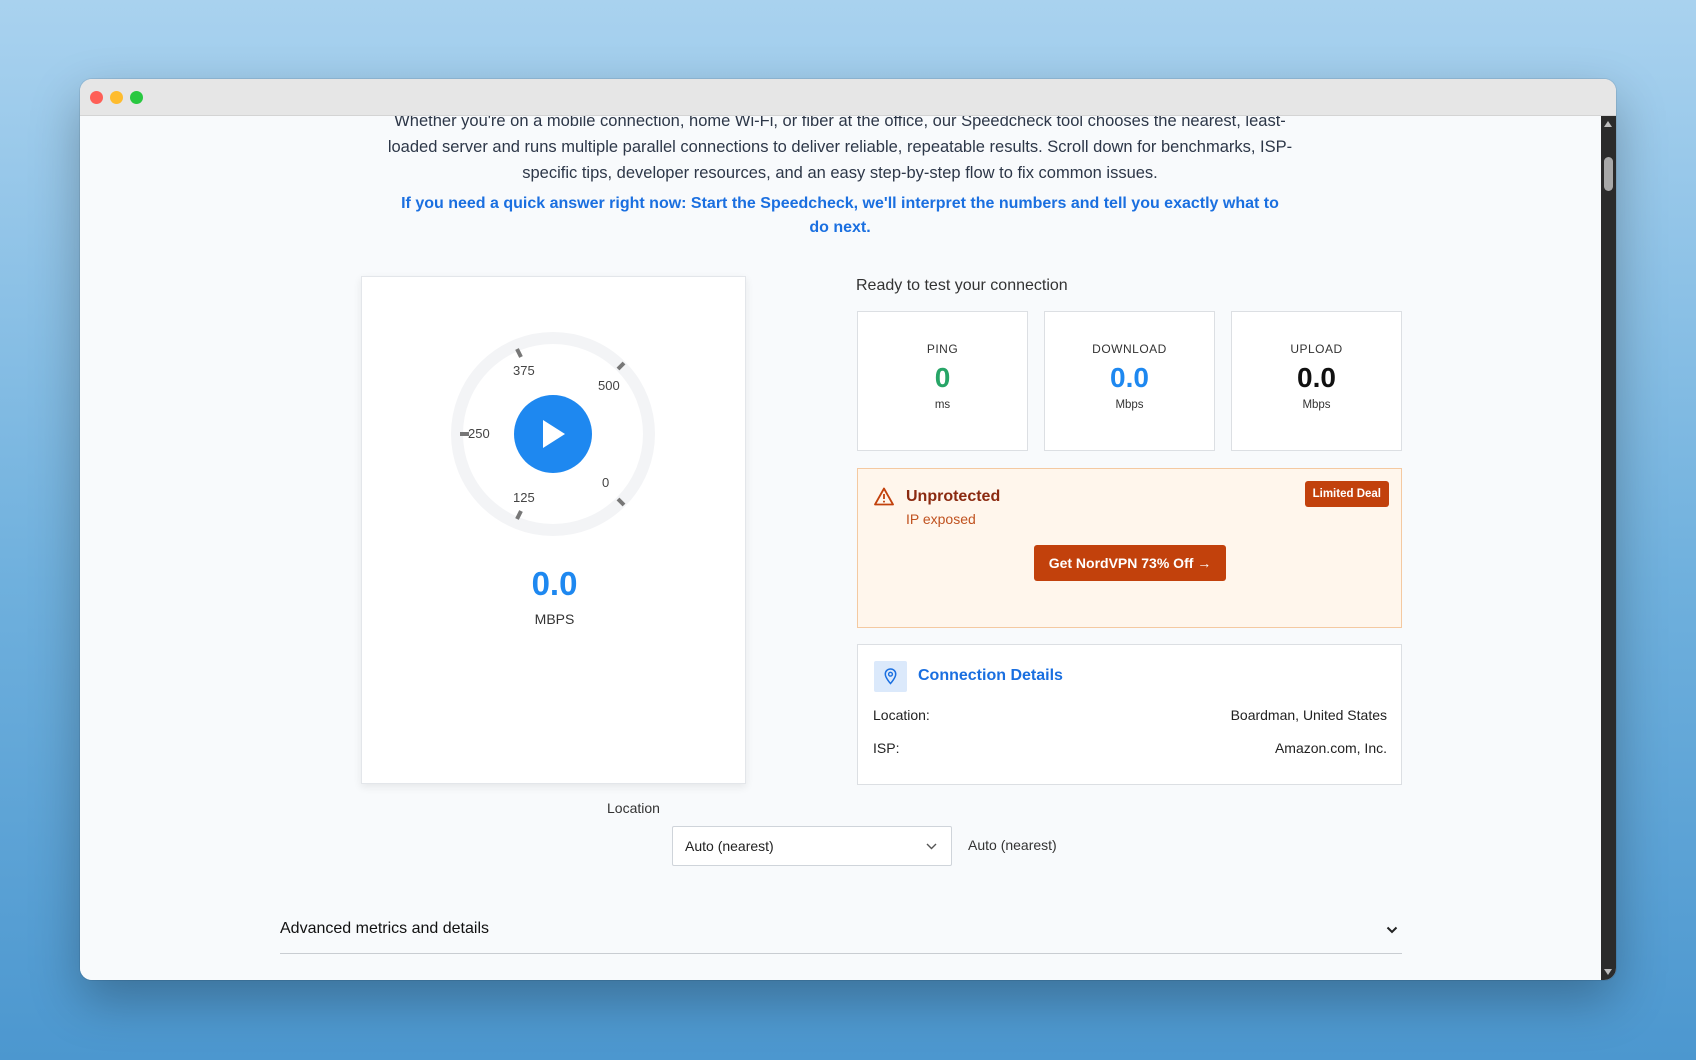  Describe the element at coordinates (942, 349) in the screenshot. I see `metric-label: PING` at that location.